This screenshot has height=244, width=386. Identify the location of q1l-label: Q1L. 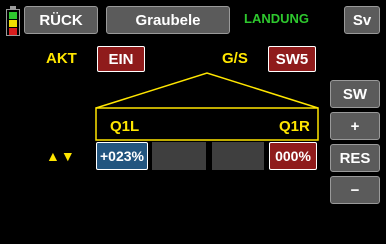
(125, 126).